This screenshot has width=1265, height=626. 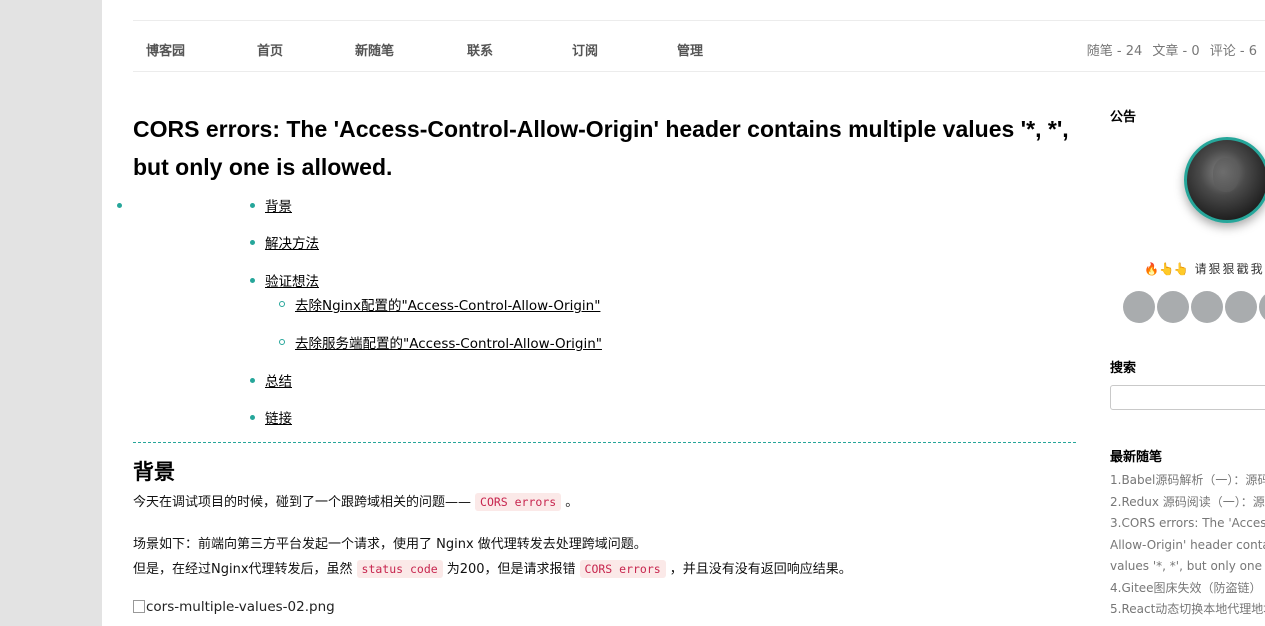 I want to click on toc-link-verify: 验证想法, so click(x=292, y=280).